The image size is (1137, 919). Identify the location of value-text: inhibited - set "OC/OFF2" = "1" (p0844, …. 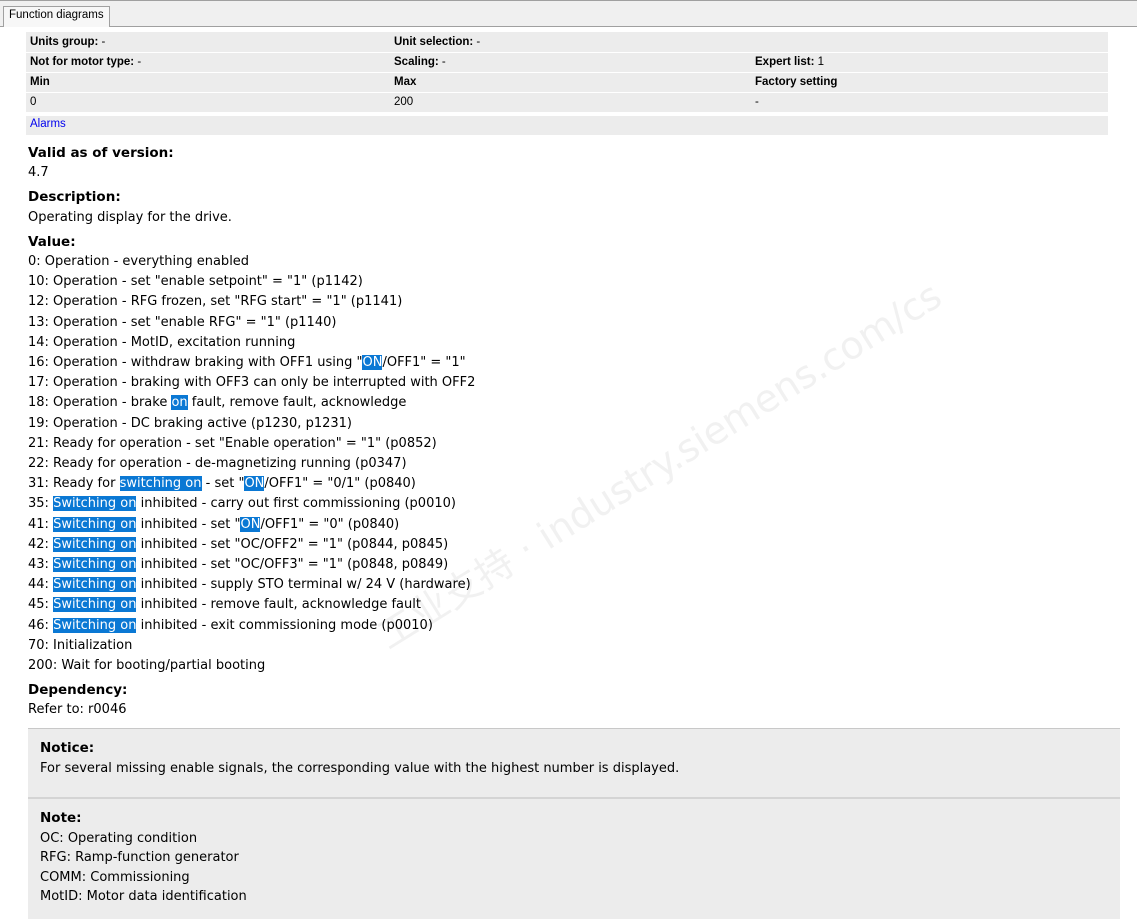
(292, 544).